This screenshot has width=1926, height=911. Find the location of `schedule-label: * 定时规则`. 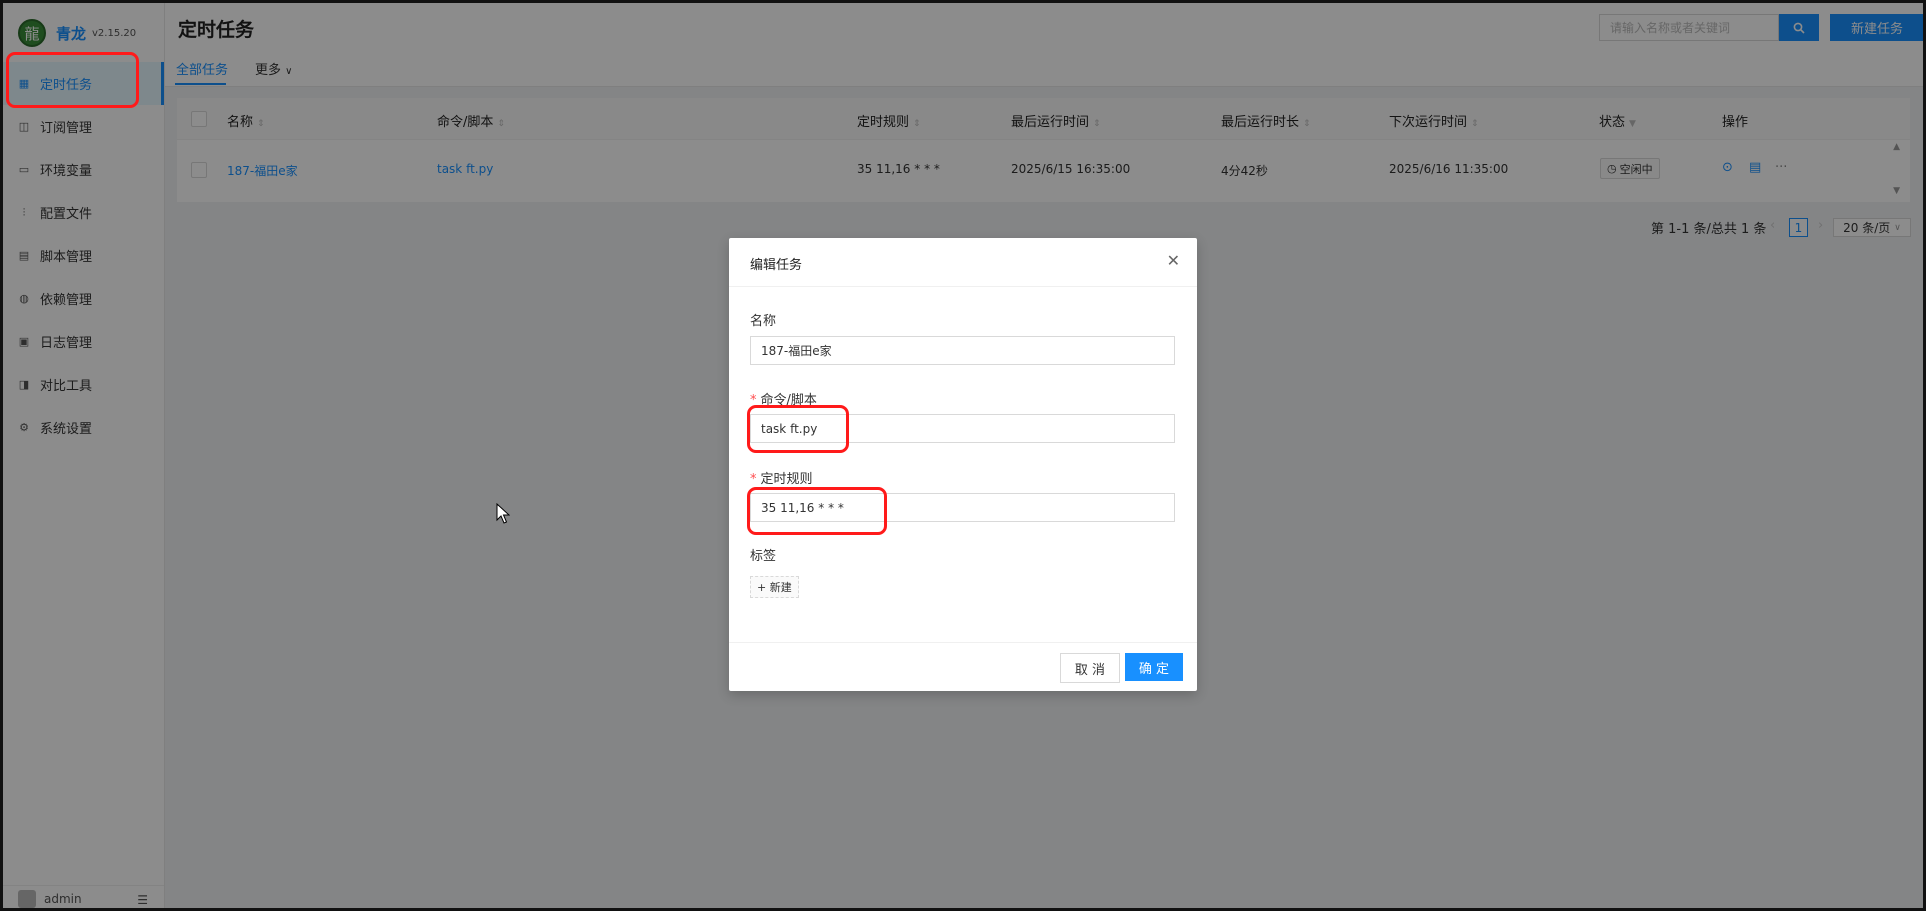

schedule-label: * 定时规则 is located at coordinates (781, 477).